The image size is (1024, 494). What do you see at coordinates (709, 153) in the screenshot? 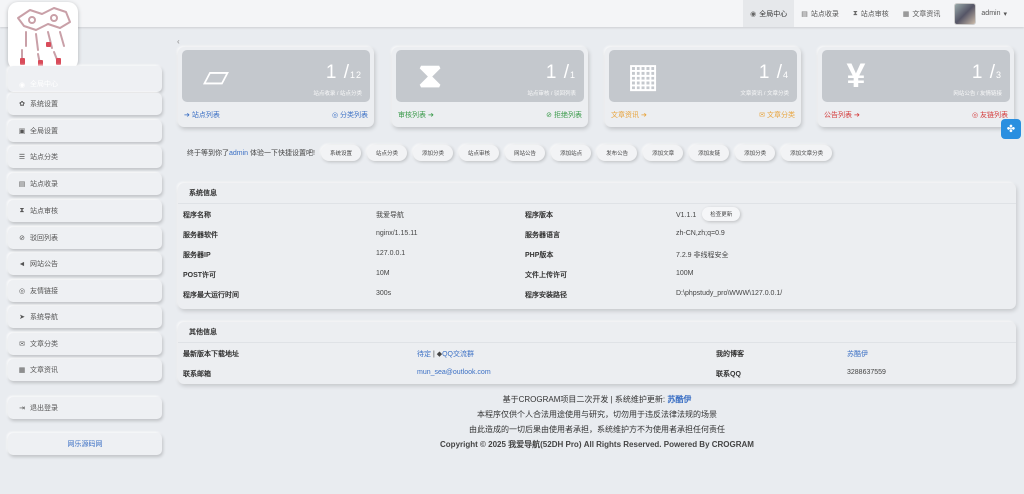
I see `shortcut-button: 添加友链` at bounding box center [709, 153].